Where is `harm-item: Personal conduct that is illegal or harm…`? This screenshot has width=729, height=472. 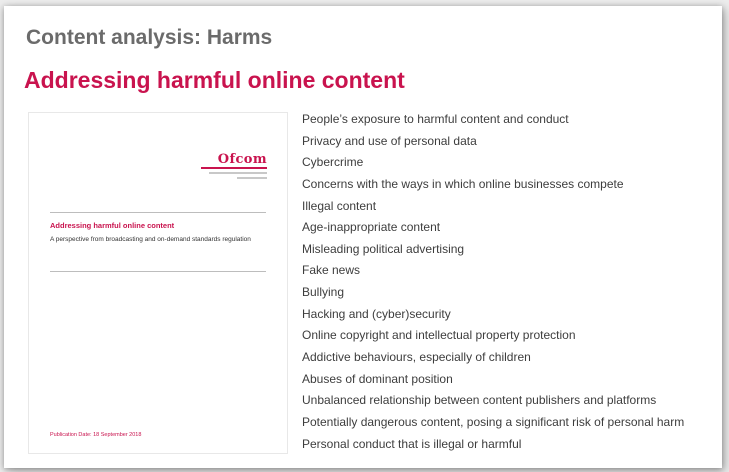 harm-item: Personal conduct that is illegal or harm… is located at coordinates (412, 443).